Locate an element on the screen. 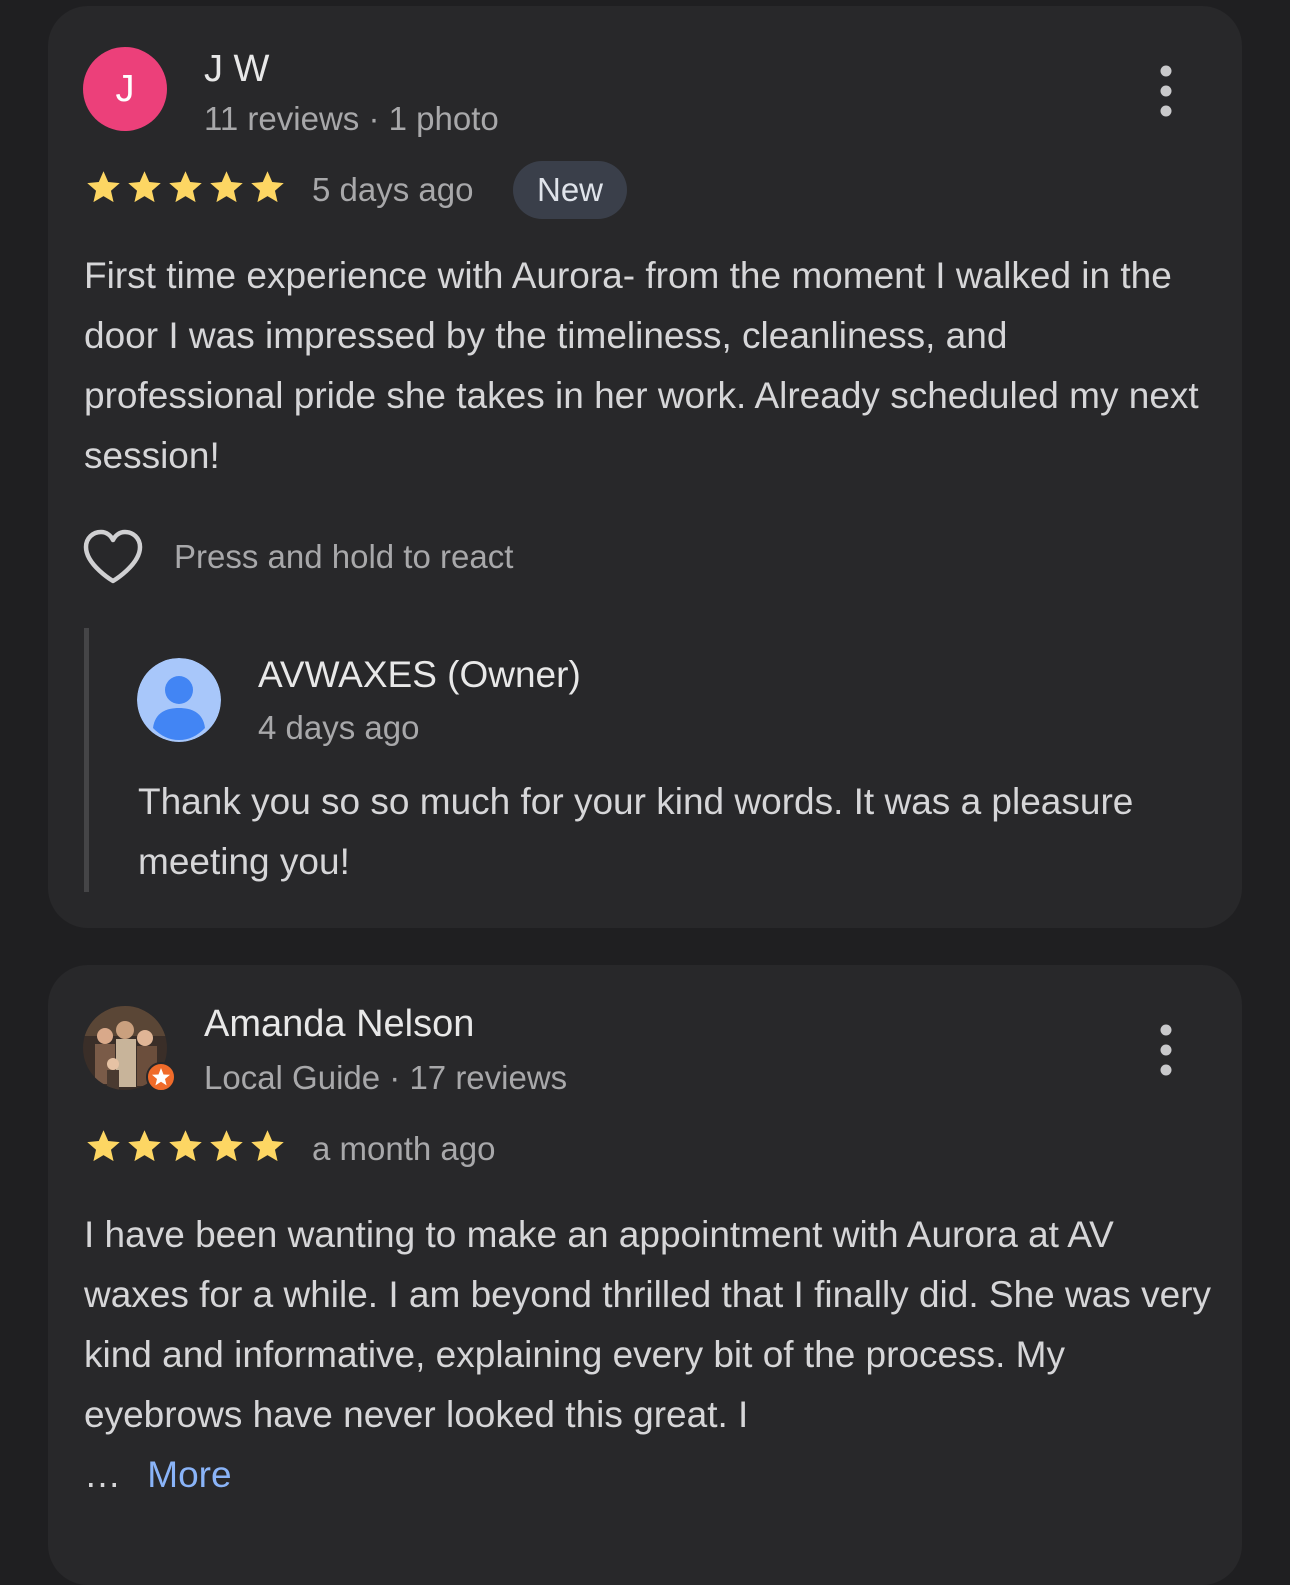 Image resolution: width=1290 pixels, height=1585 pixels. user-avatar-icon is located at coordinates (179, 700).